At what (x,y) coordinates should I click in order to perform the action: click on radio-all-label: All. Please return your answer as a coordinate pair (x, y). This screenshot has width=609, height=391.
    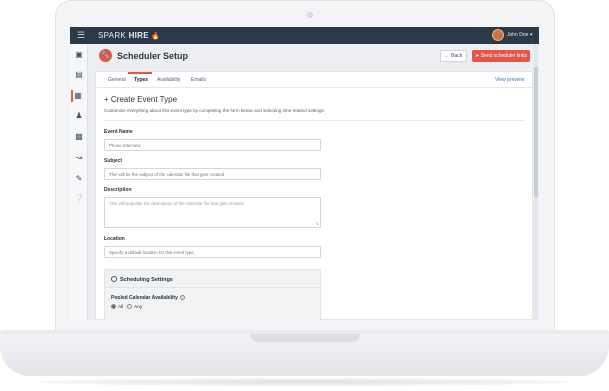
    Looking at the image, I should click on (121, 307).